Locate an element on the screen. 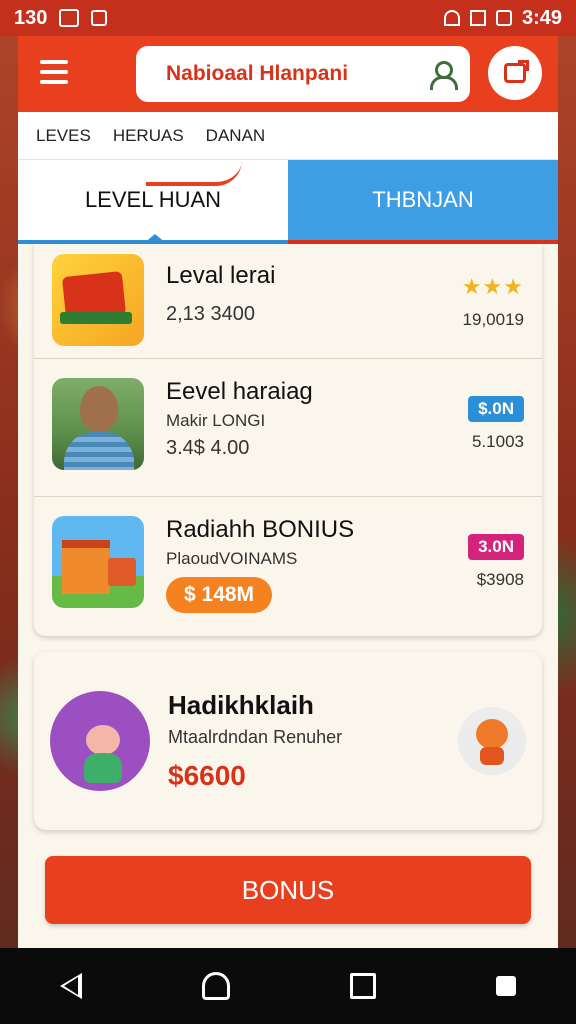 This screenshot has width=576, height=1024. list-item: Leval lerai 2,13 3400 ★★★ 19,0019 is located at coordinates (288, 300).